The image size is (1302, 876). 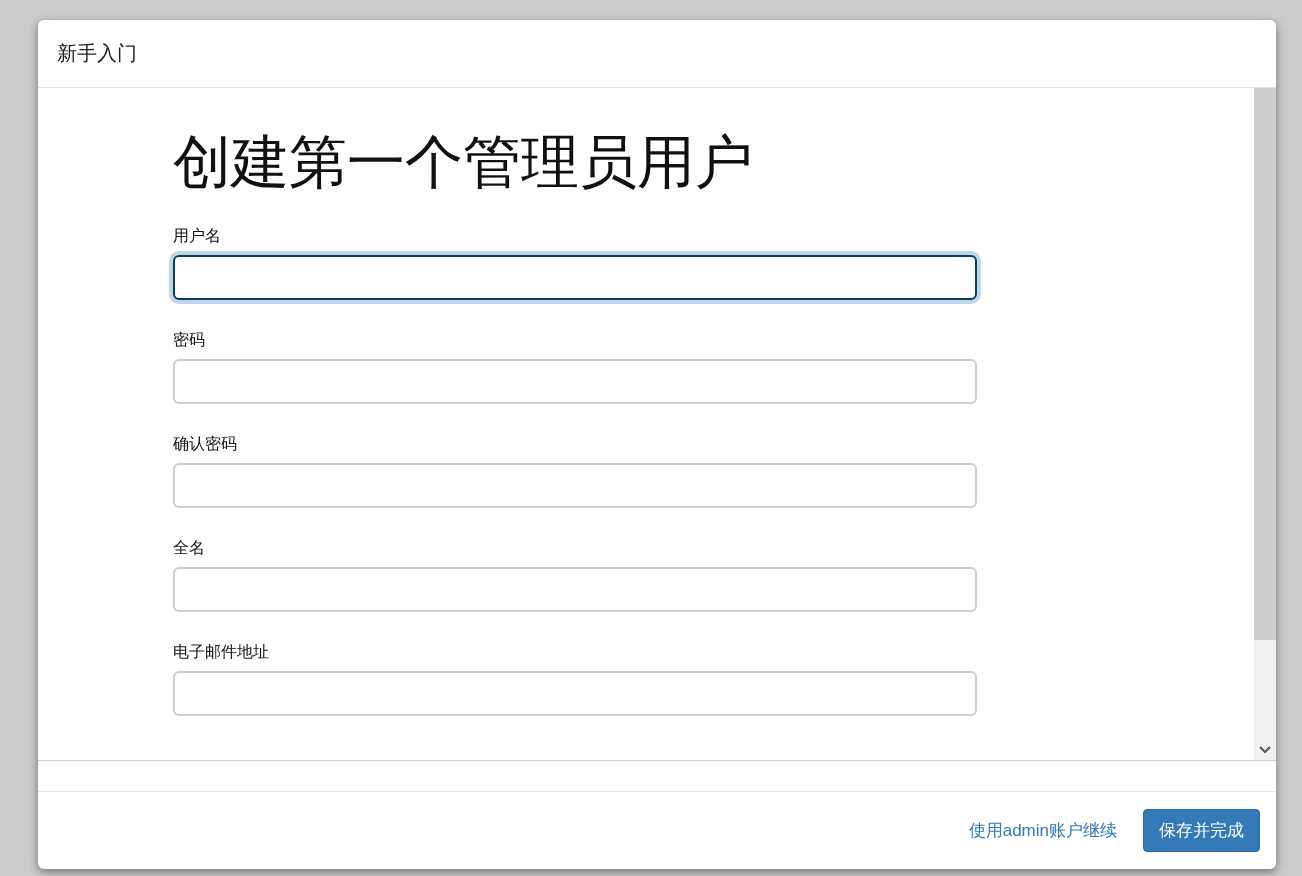 What do you see at coordinates (189, 340) in the screenshot?
I see `field-label: 密码` at bounding box center [189, 340].